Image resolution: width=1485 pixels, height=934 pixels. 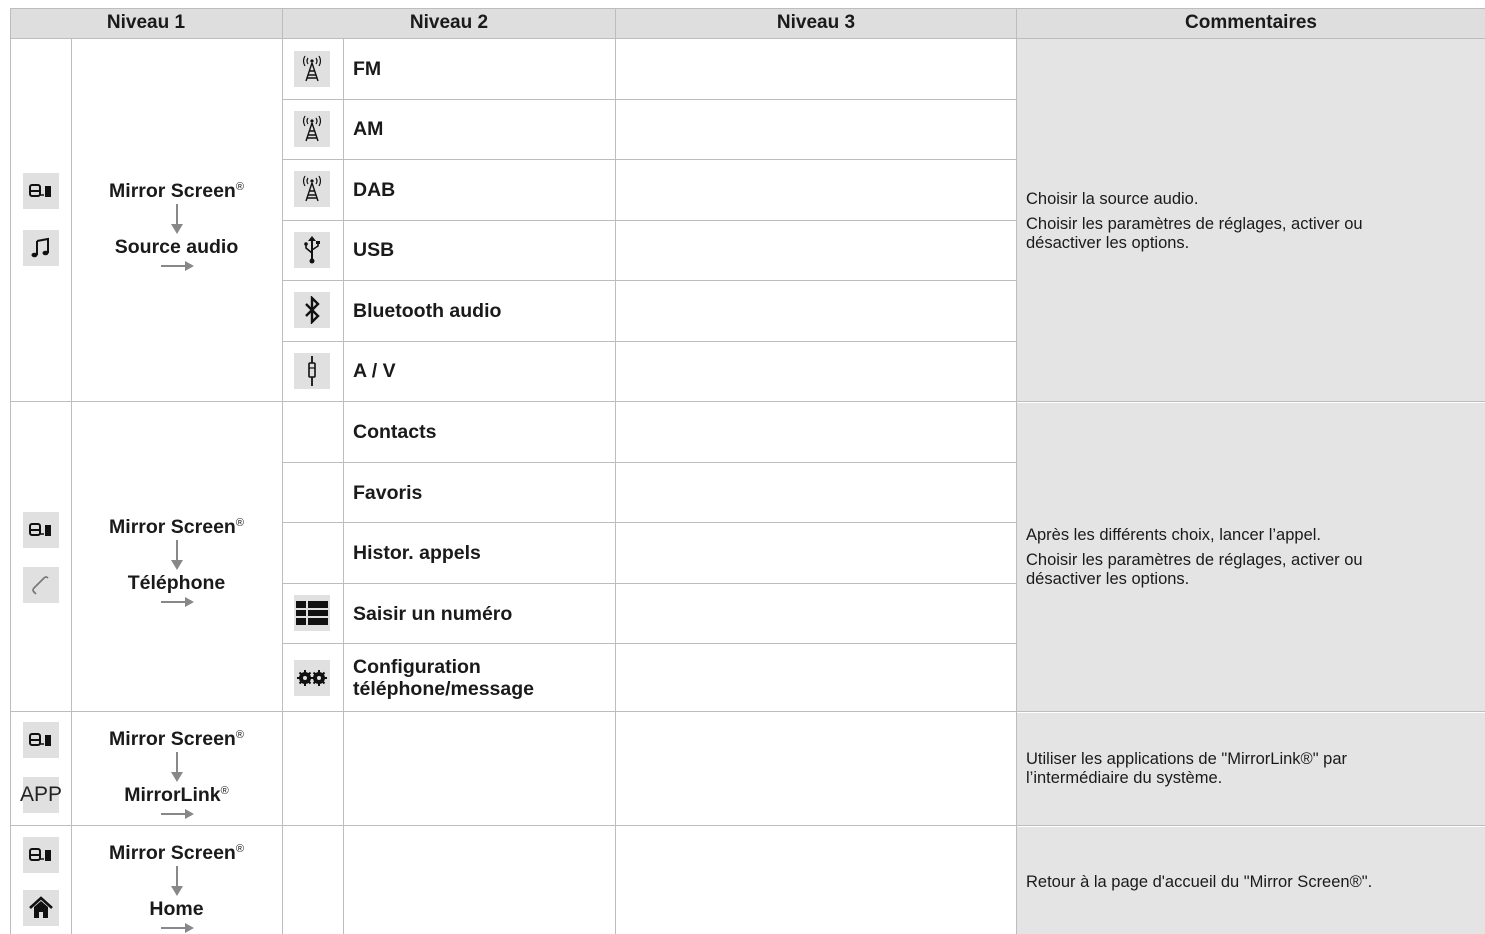 I want to click on header-commentaires: Commentaires, so click(x=1251, y=23).